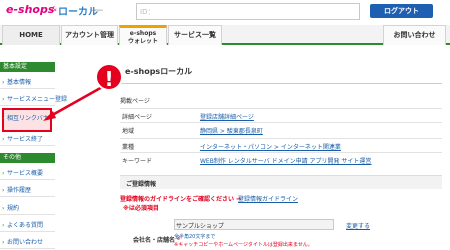 This screenshot has height=250, width=450. What do you see at coordinates (97, 10) in the screenshot?
I see `logo-subtext: e-shops` at bounding box center [97, 10].